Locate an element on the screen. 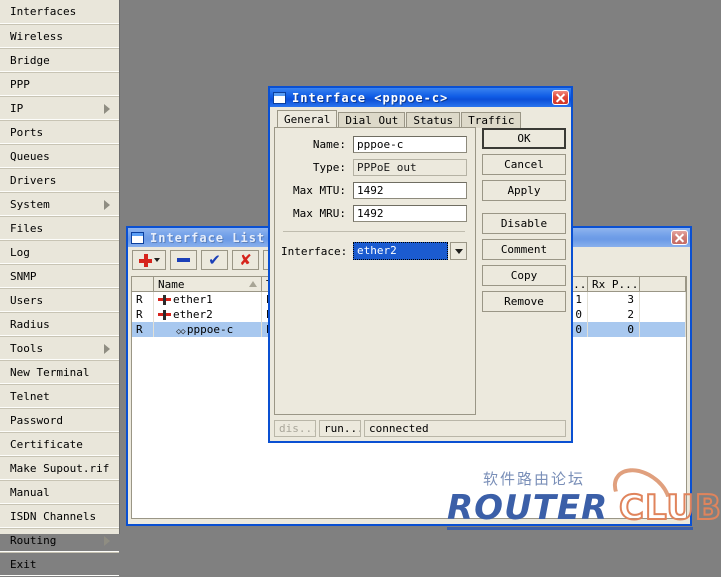 This screenshot has height=577, width=721. sidebar-item-snmp: SNMP is located at coordinates (59, 276).